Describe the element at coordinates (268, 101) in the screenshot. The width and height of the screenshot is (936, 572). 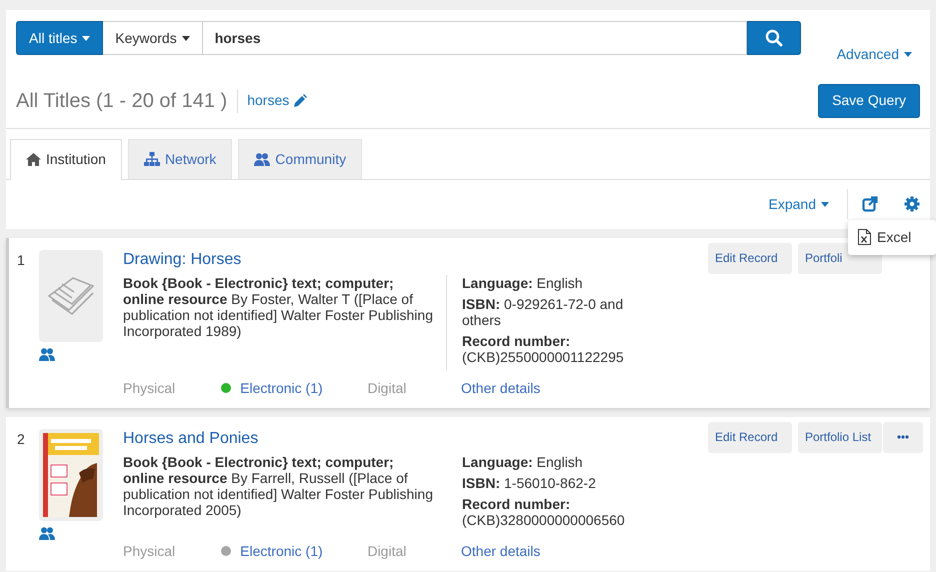
I see `query-link: horses` at that location.